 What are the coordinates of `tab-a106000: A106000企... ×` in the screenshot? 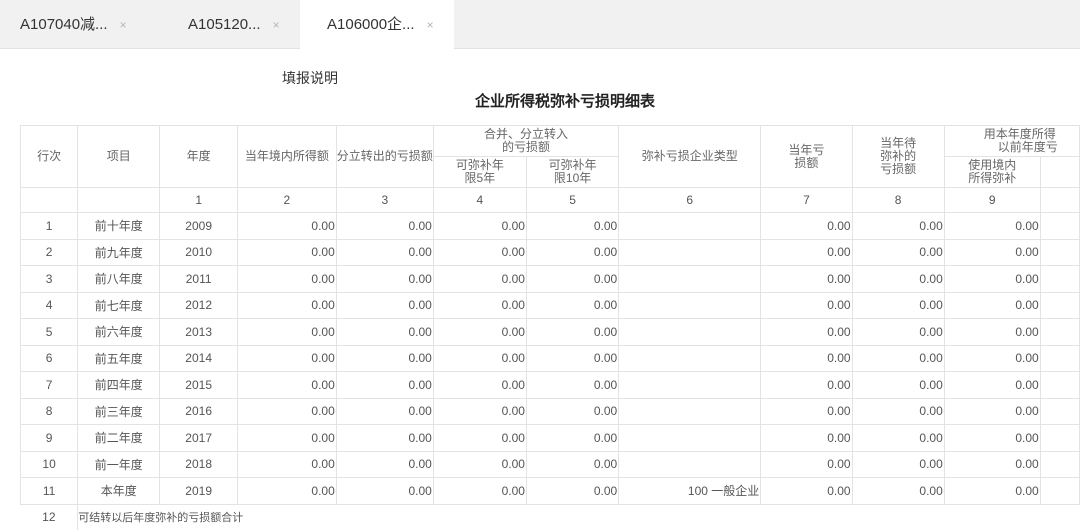 It's located at (377, 24).